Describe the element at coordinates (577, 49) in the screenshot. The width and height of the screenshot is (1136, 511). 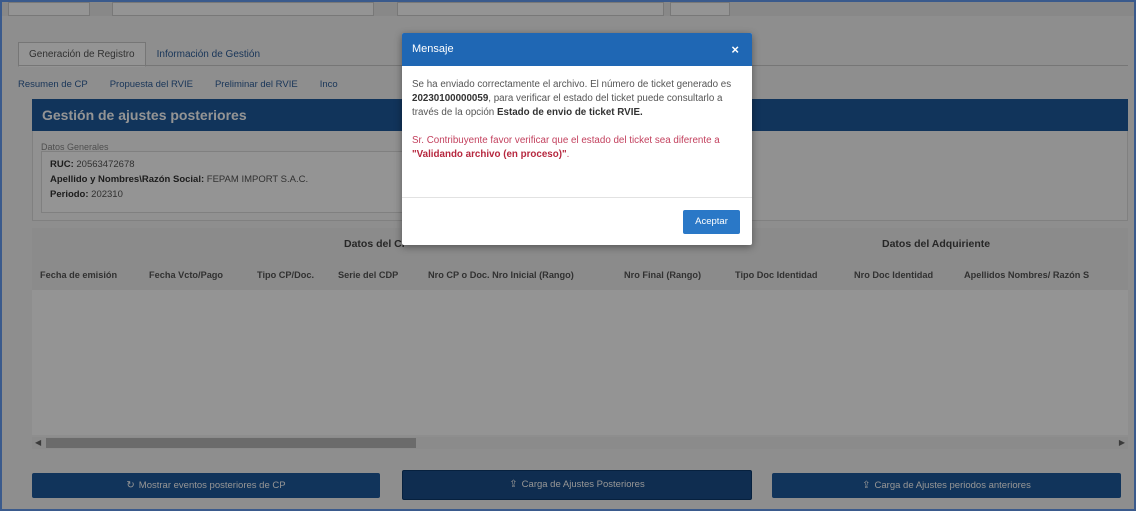
I see `dialog-header: Mensaje ×` at that location.